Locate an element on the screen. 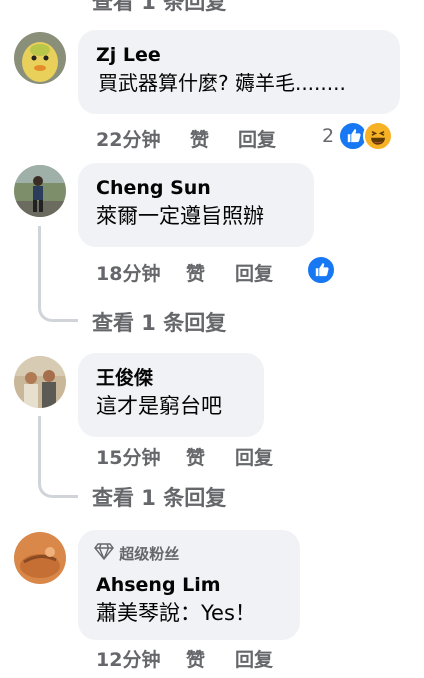  comment-author: Ahseng Lim is located at coordinates (189, 585).